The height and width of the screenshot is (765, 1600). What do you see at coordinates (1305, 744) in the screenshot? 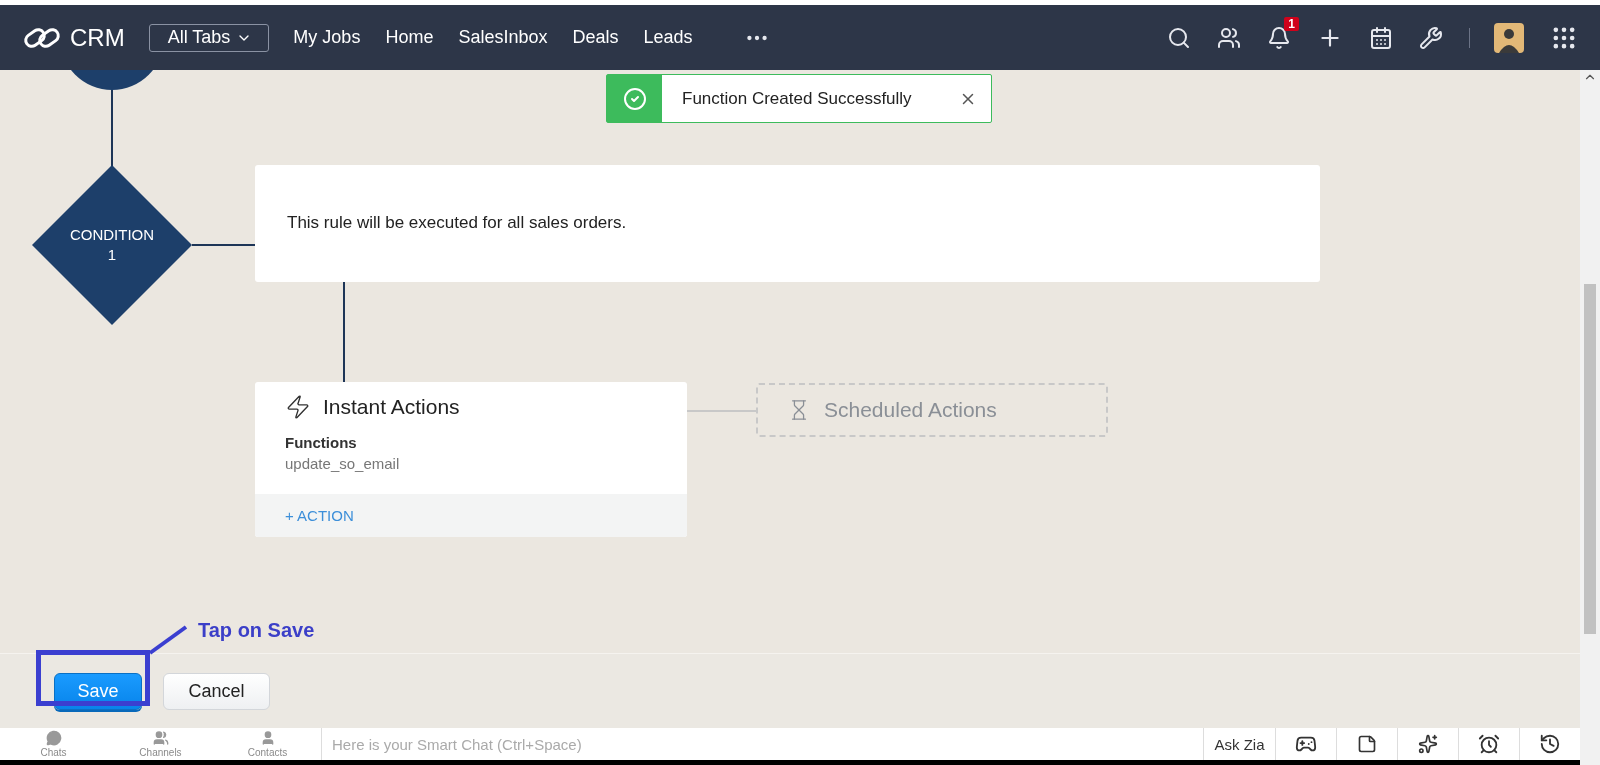
I see `gamepad-icon` at bounding box center [1305, 744].